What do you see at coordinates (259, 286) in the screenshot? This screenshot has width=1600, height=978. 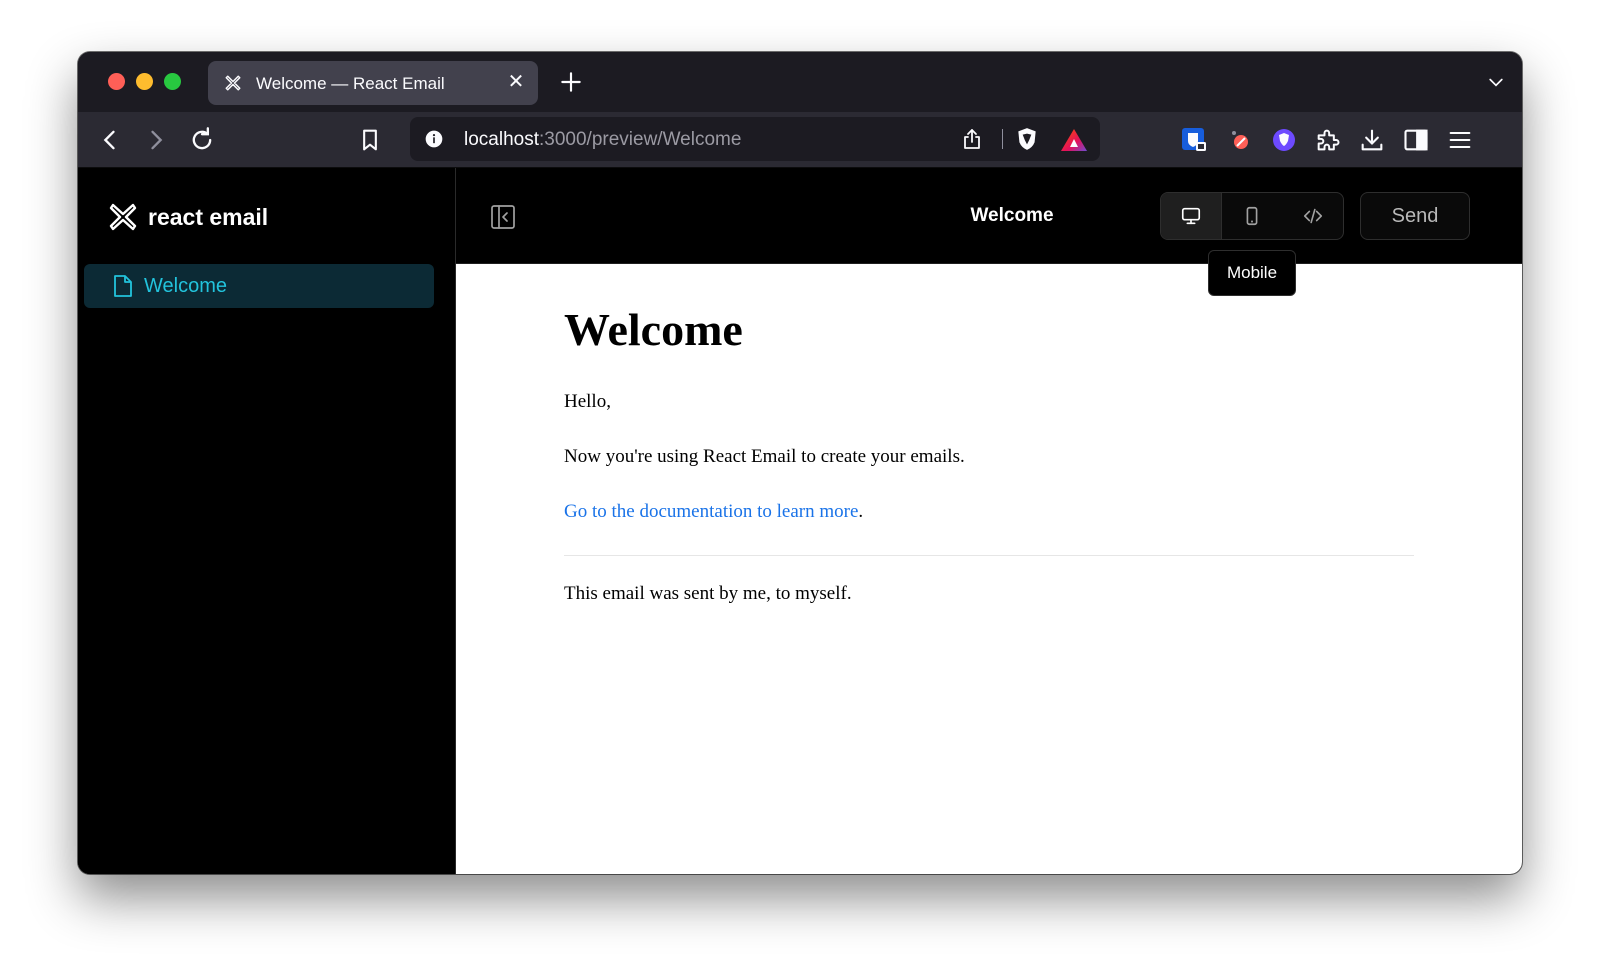 I see `sidebar-item-welcome: Welcome` at bounding box center [259, 286].